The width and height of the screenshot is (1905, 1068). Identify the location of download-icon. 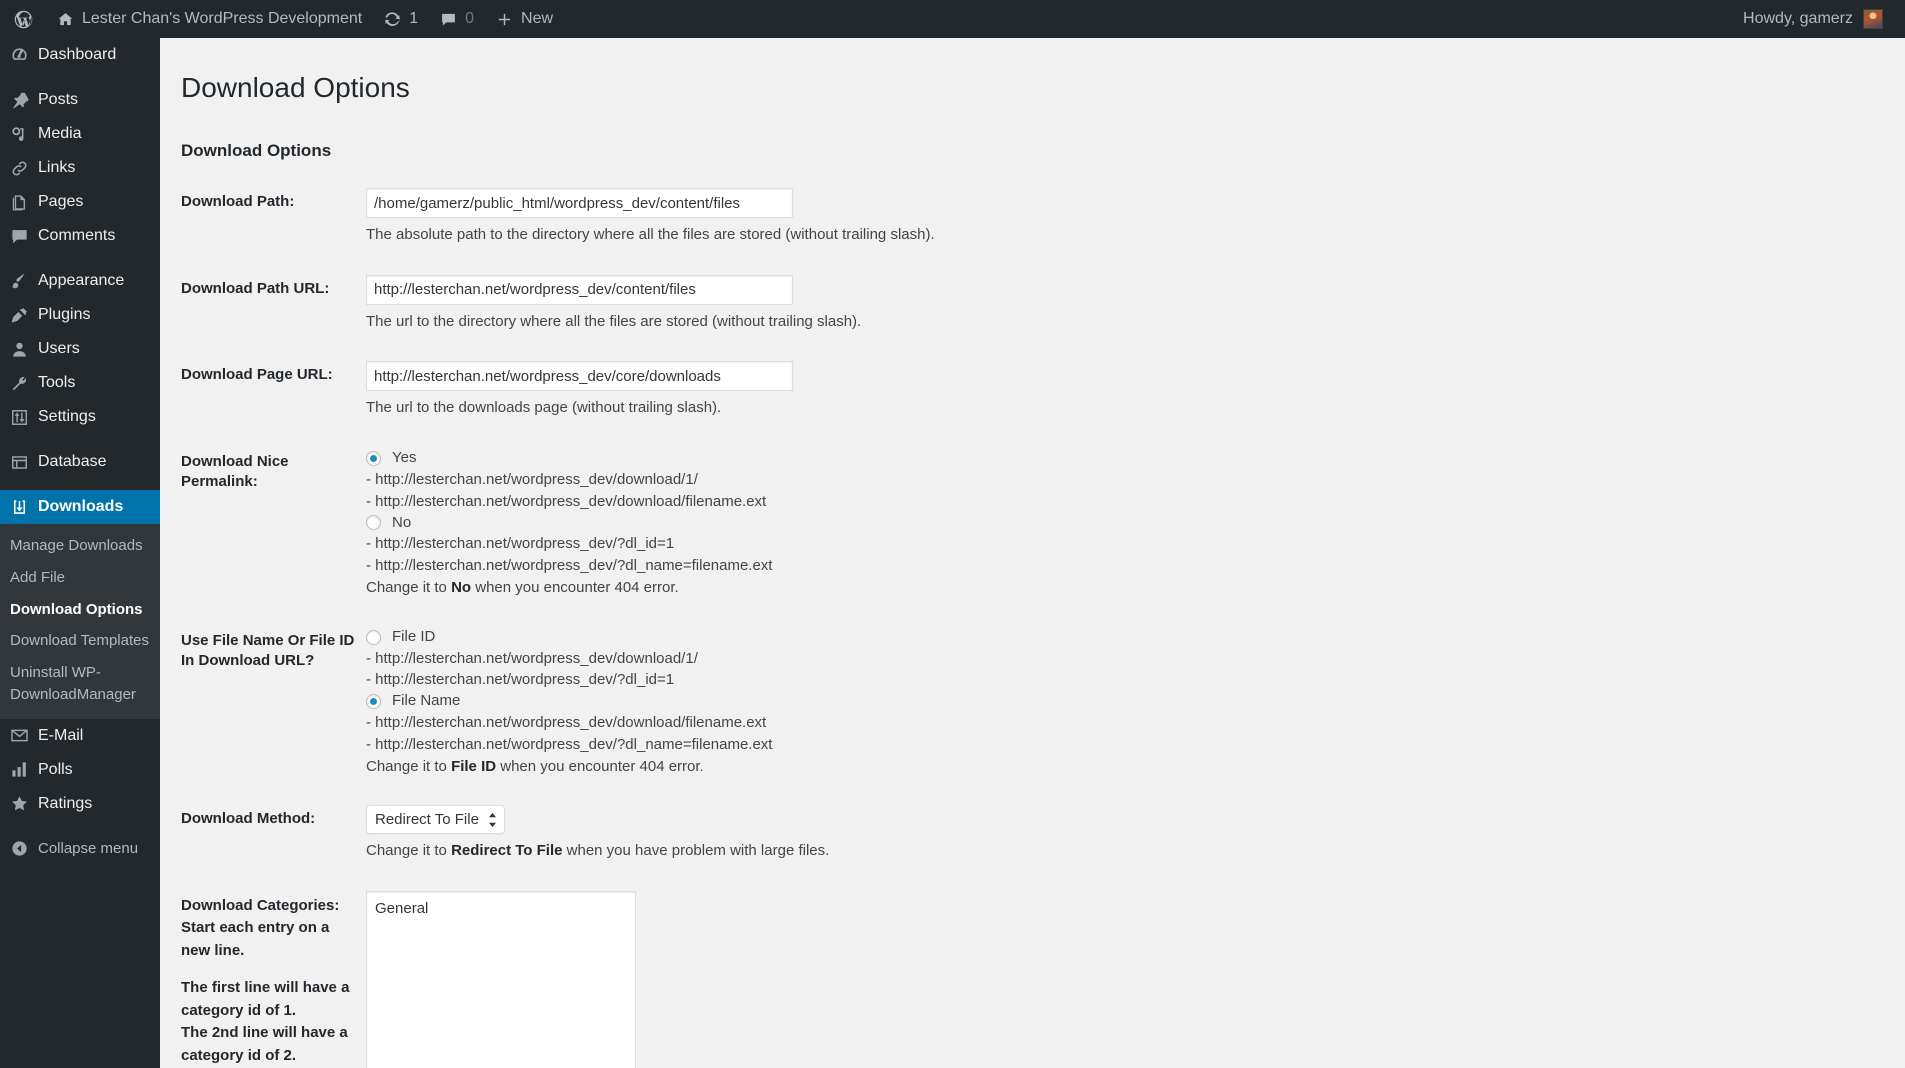
(22, 507).